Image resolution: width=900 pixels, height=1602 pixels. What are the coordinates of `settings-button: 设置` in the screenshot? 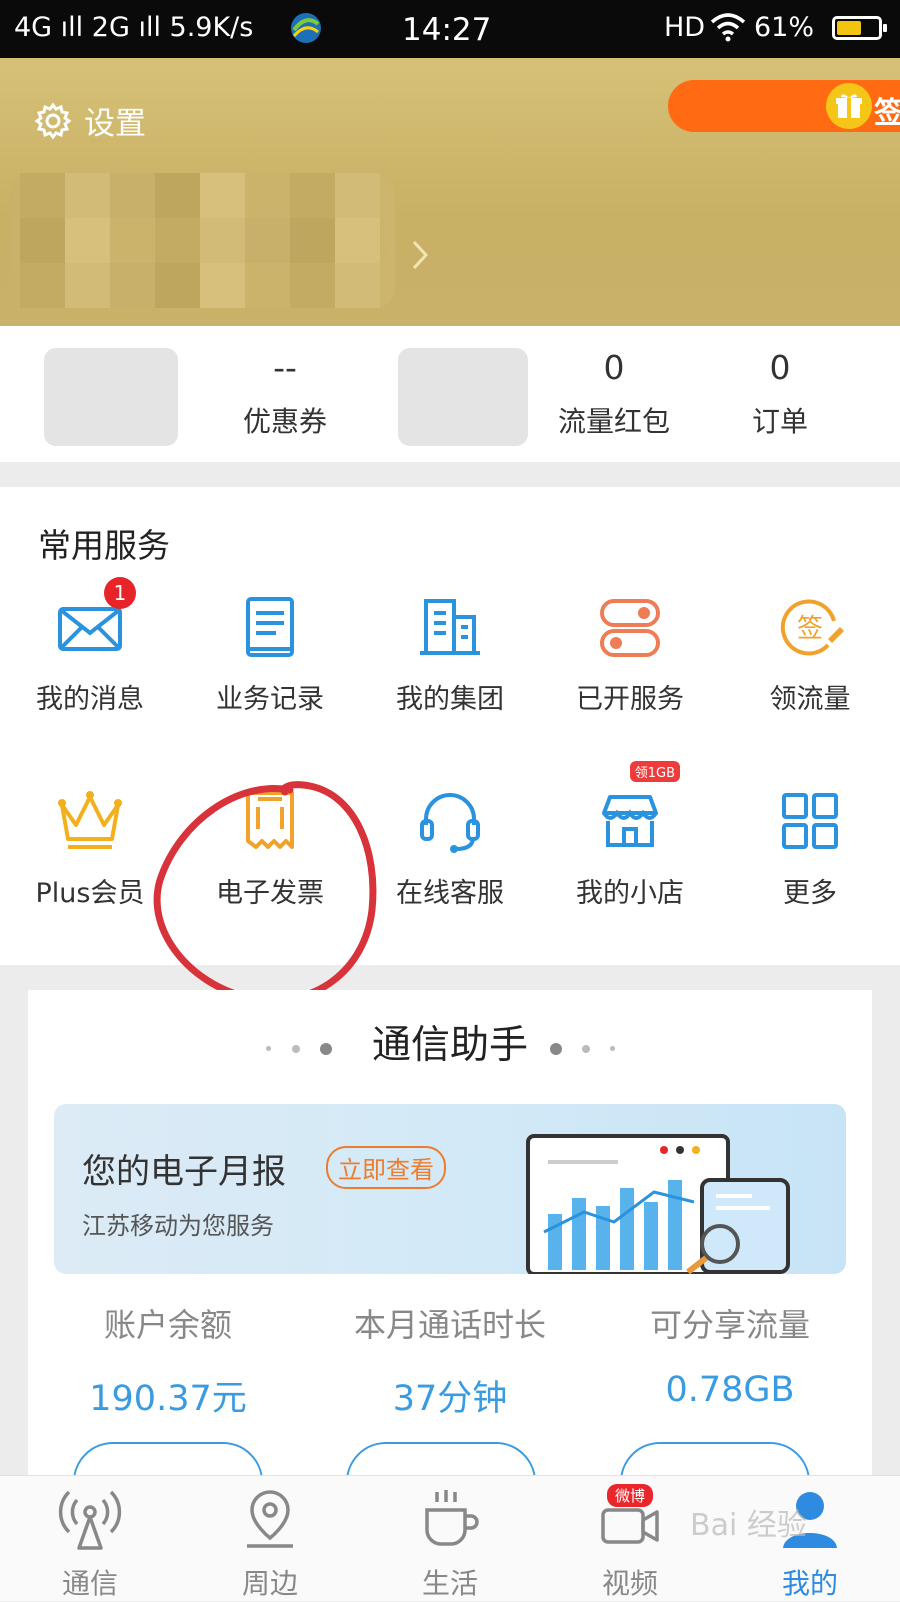 It's located at (90, 120).